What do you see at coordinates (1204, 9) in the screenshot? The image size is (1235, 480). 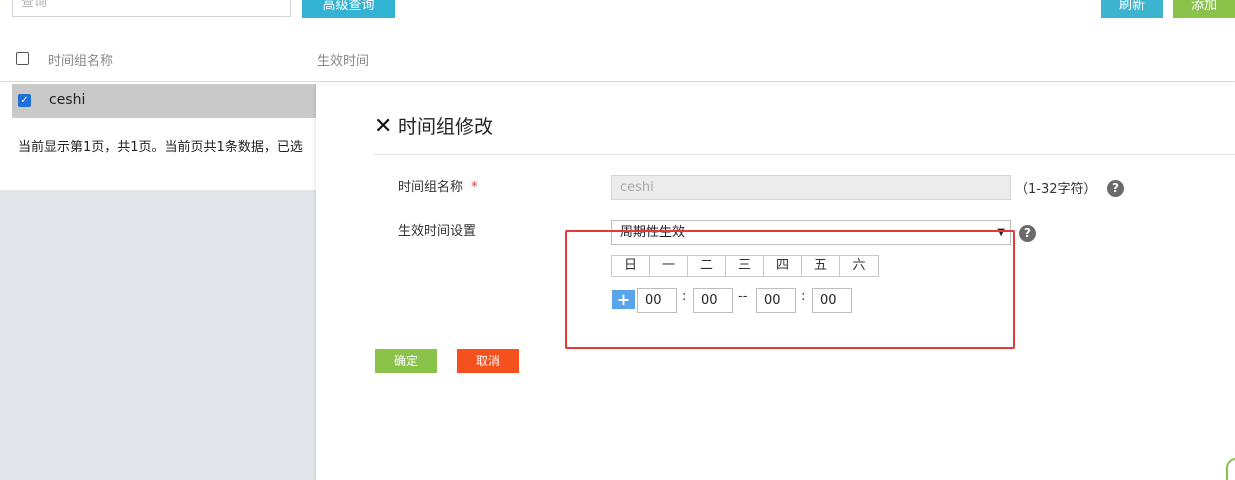 I see `add-button: 添加` at bounding box center [1204, 9].